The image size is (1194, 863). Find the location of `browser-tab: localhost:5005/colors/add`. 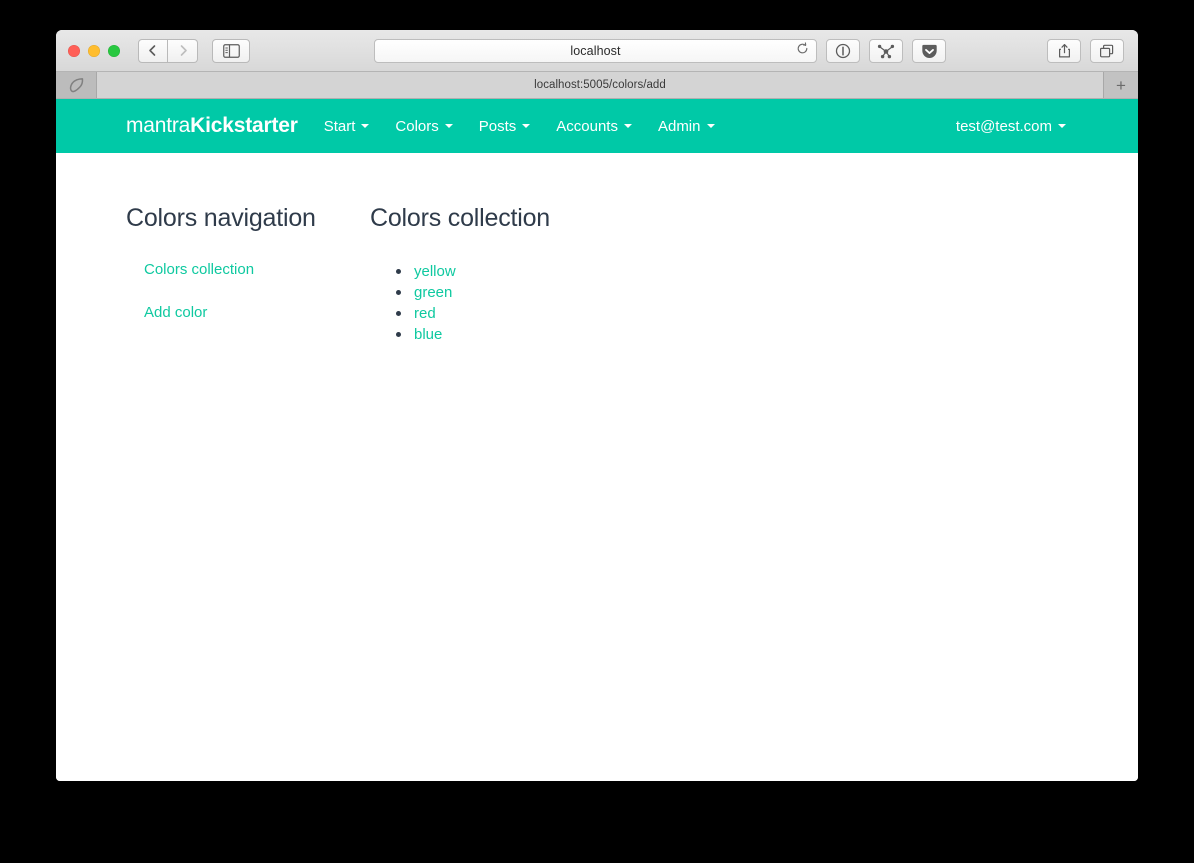

browser-tab: localhost:5005/colors/add is located at coordinates (600, 85).